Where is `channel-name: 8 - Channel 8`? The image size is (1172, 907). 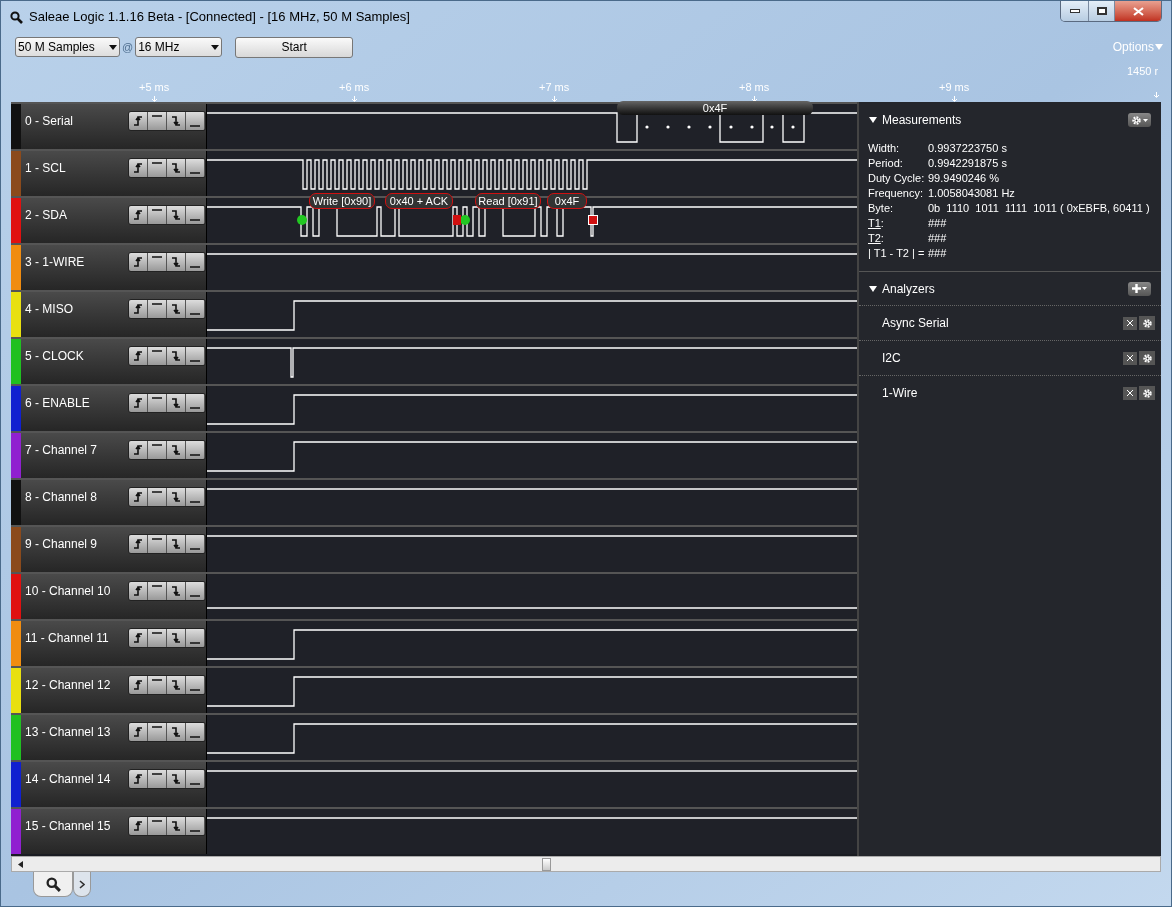 channel-name: 8 - Channel 8 is located at coordinates (62, 497).